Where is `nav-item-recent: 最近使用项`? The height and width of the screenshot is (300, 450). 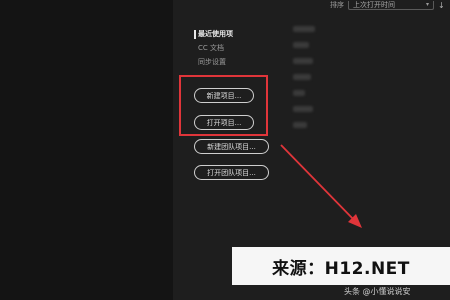 nav-item-recent: 最近使用项 is located at coordinates (215, 34).